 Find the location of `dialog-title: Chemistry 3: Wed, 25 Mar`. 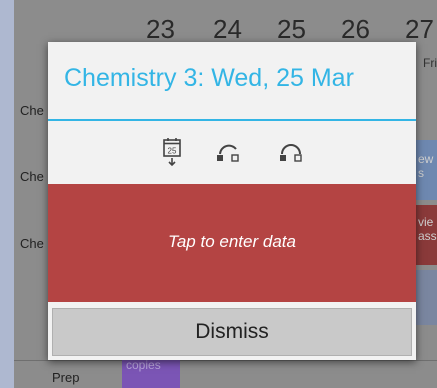

dialog-title: Chemistry 3: Wed, 25 Mar is located at coordinates (209, 78).